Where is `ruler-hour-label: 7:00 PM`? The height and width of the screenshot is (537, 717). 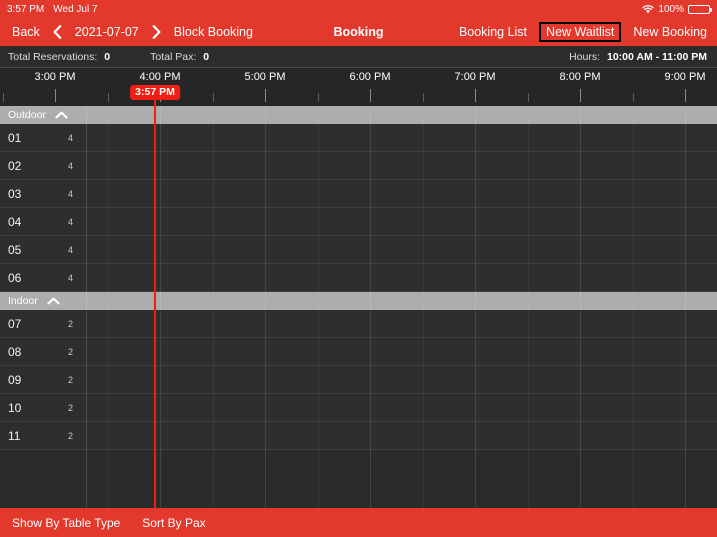
ruler-hour-label: 7:00 PM is located at coordinates (475, 77).